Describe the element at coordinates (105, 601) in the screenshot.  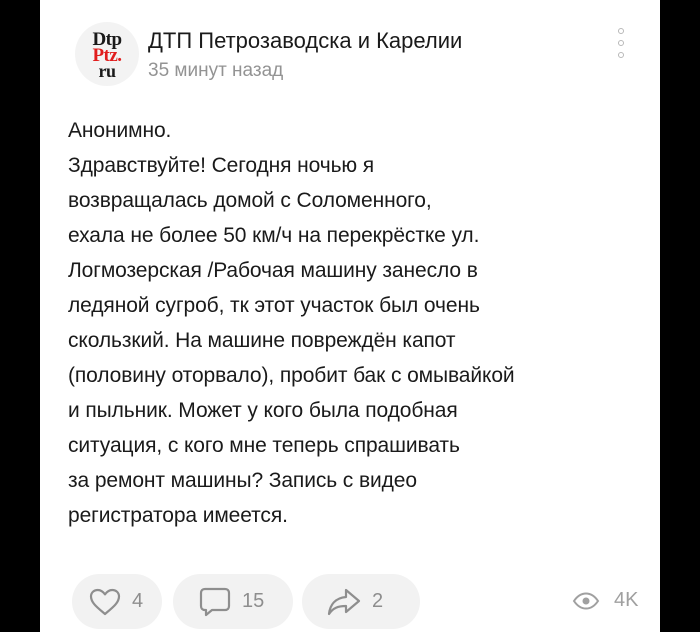
I see `heart-icon` at that location.